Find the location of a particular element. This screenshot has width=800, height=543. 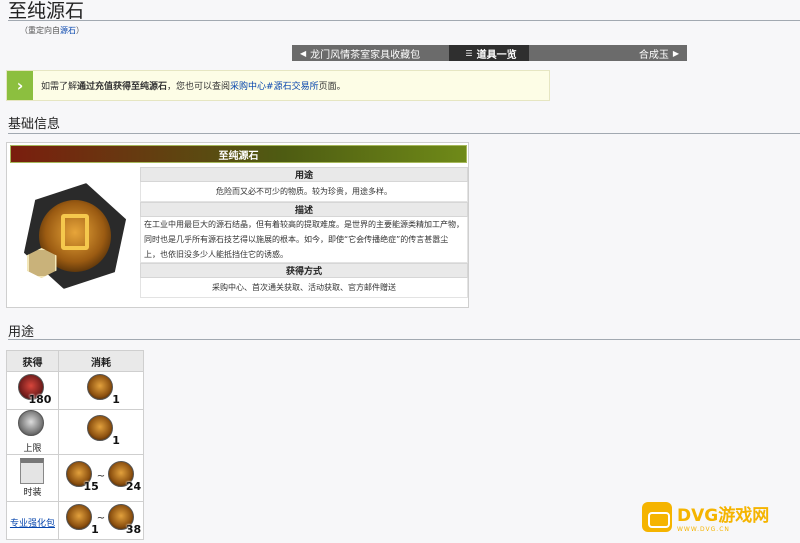

nav-current-button: ☰ 道具一览 is located at coordinates (489, 53).